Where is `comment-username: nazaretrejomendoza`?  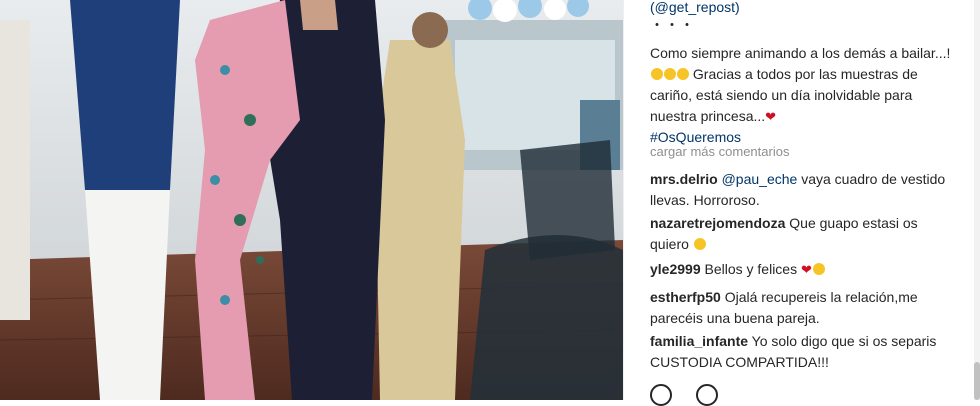
comment-username: nazaretrejomendoza is located at coordinates (717, 223).